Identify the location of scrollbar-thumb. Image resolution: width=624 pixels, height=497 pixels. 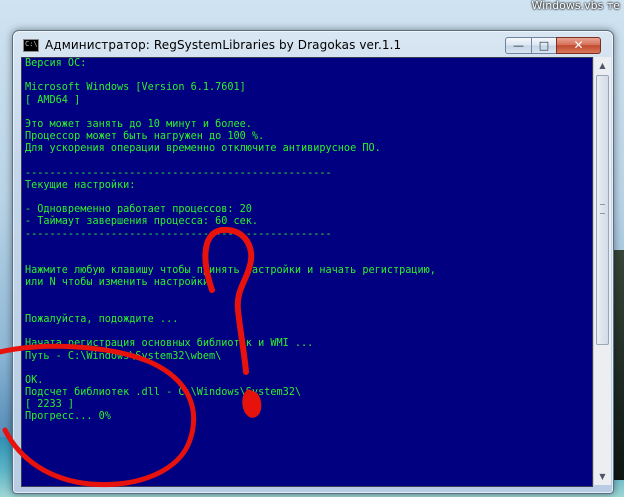
(602, 210).